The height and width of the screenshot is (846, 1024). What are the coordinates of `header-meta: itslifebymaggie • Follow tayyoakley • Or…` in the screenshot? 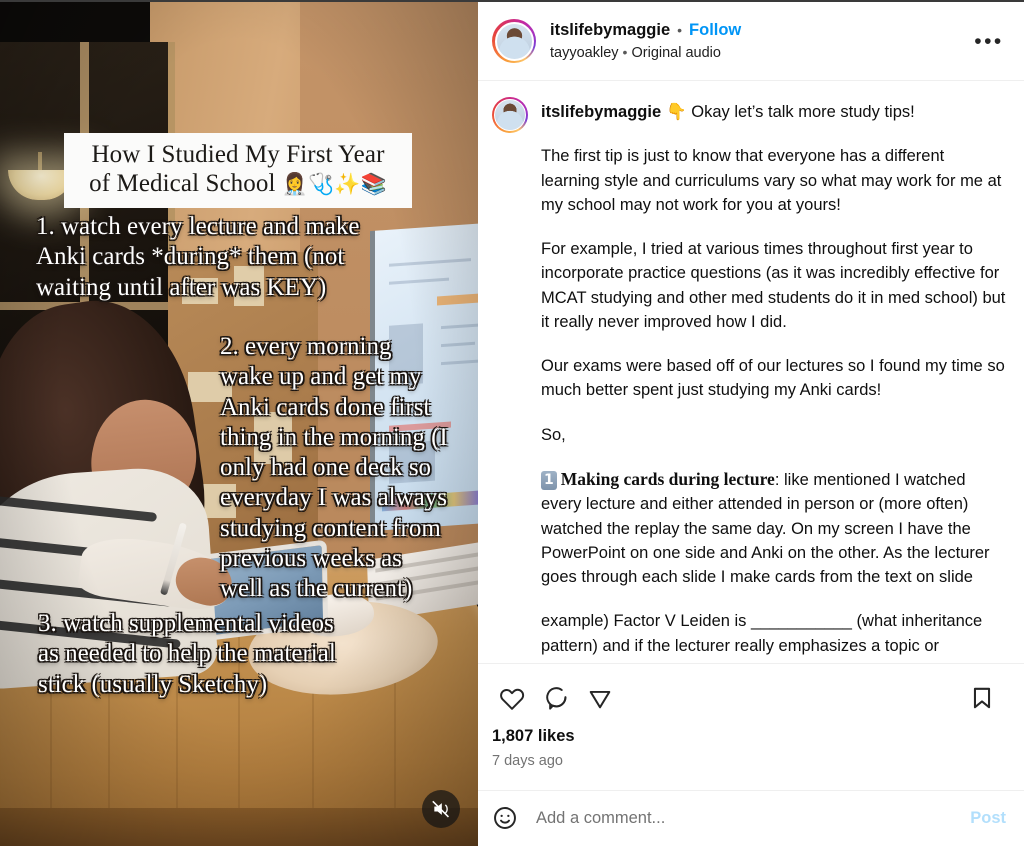 It's located at (761, 41).